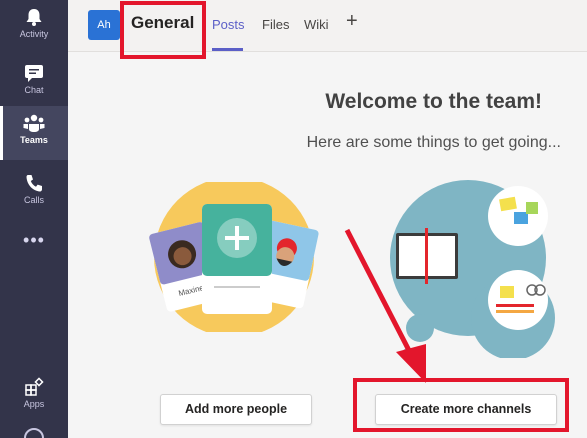 The height and width of the screenshot is (438, 587). Describe the element at coordinates (163, 22) in the screenshot. I see `channel-title: General` at that location.